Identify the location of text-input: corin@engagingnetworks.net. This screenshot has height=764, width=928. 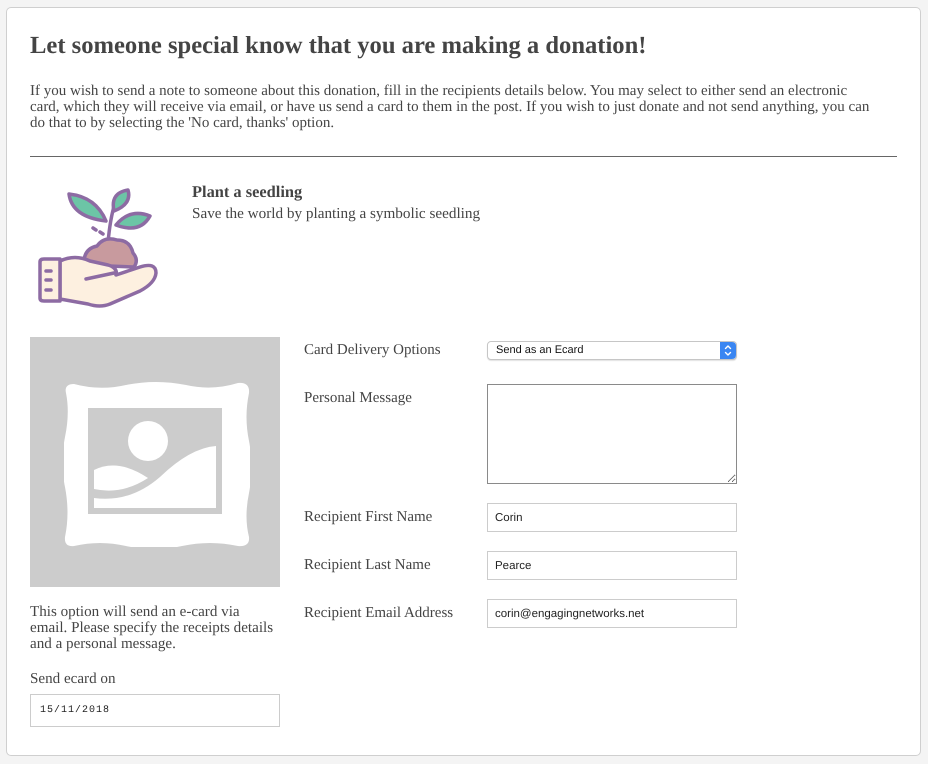
(612, 613).